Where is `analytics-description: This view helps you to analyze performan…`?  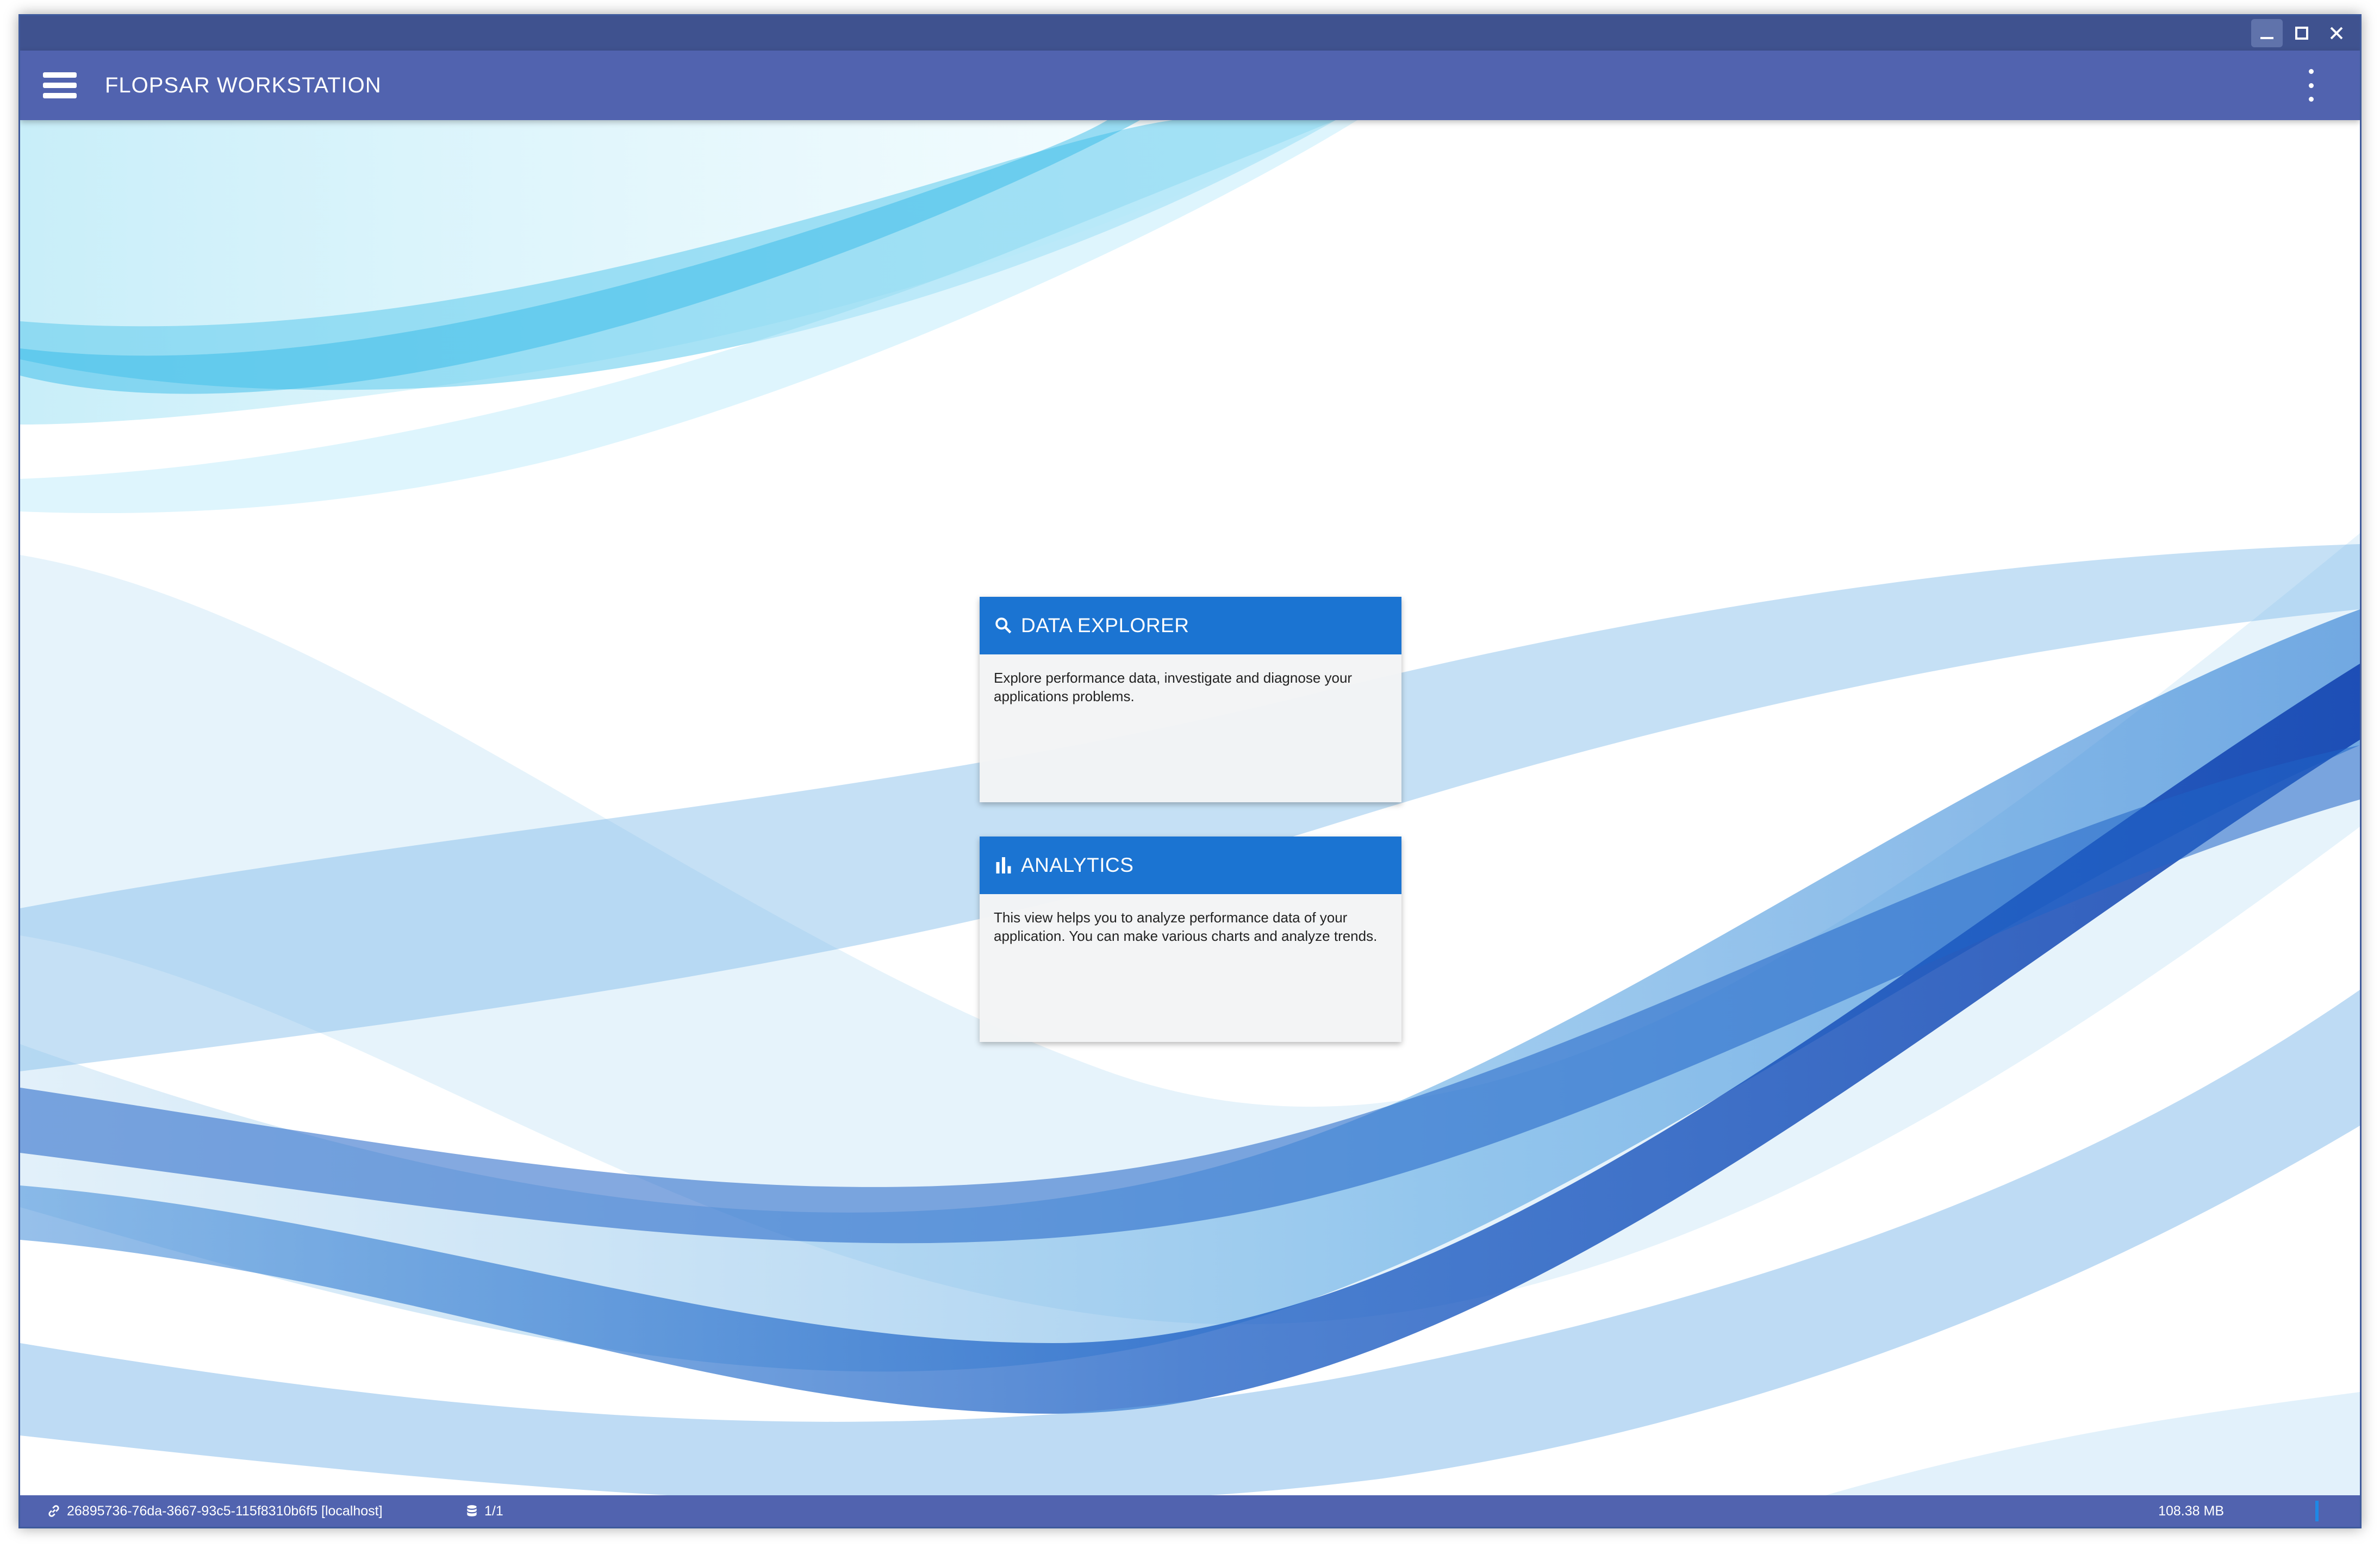
analytics-description: This view helps you to analyze performan… is located at coordinates (1186, 926).